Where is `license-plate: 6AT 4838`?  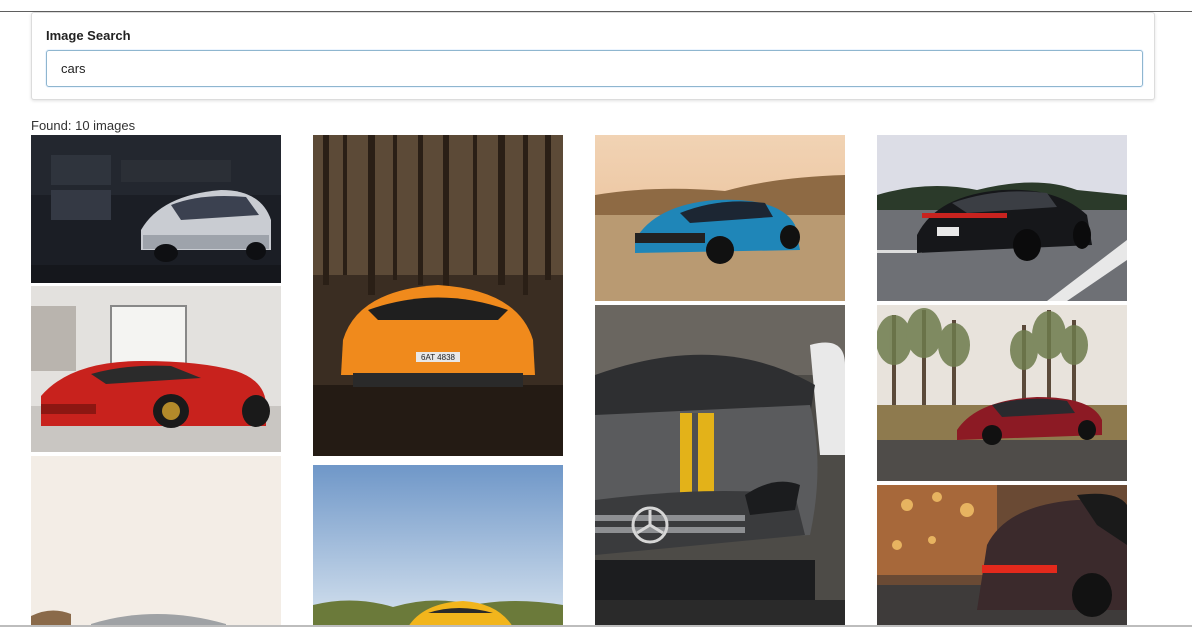
license-plate: 6AT 4838 is located at coordinates (438, 357).